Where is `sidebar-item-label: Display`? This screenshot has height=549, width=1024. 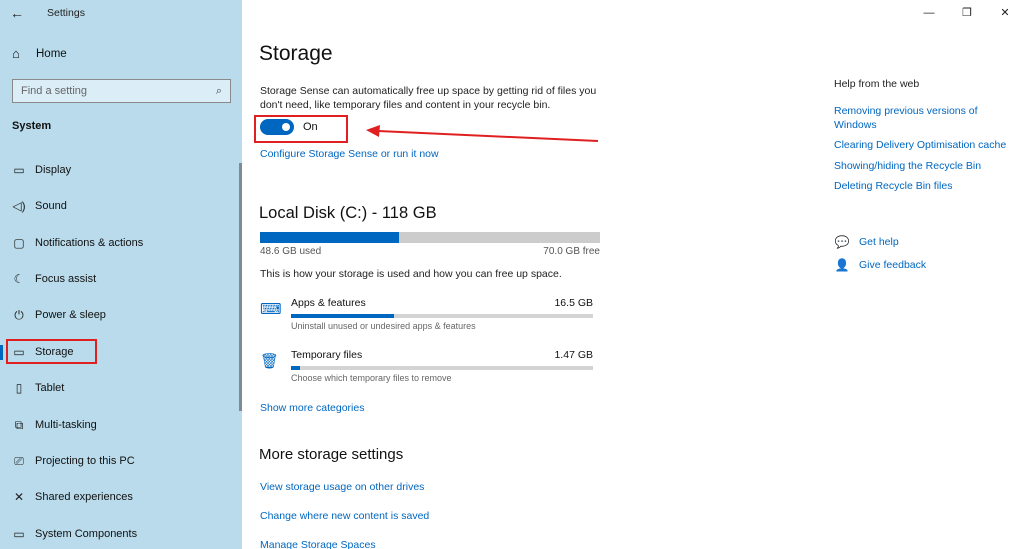 sidebar-item-label: Display is located at coordinates (53, 170).